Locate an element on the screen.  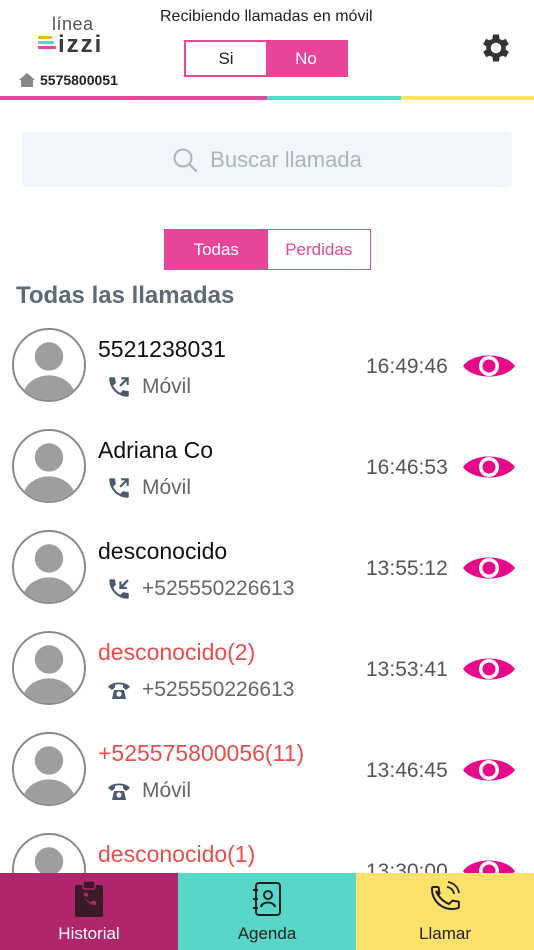
caller-name: desconocido(2) is located at coordinates (177, 652).